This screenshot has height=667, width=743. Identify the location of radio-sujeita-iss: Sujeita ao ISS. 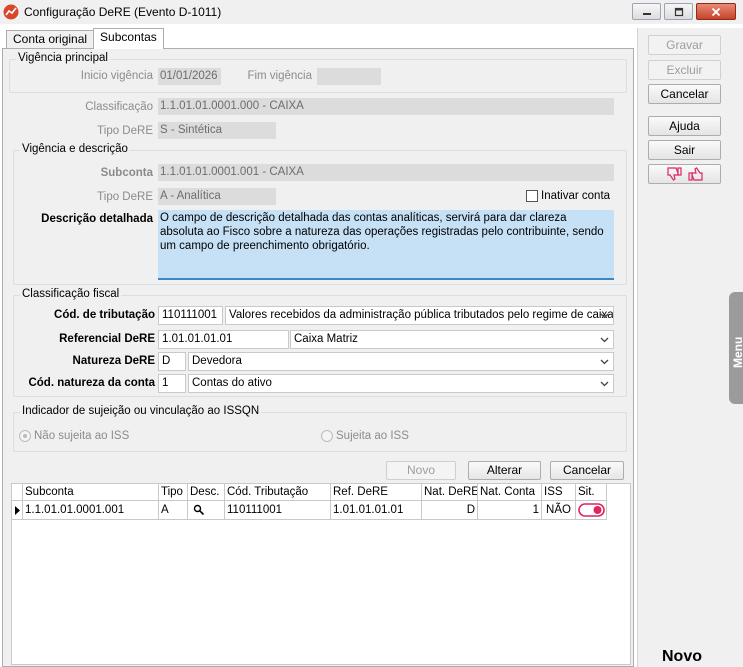
(365, 436).